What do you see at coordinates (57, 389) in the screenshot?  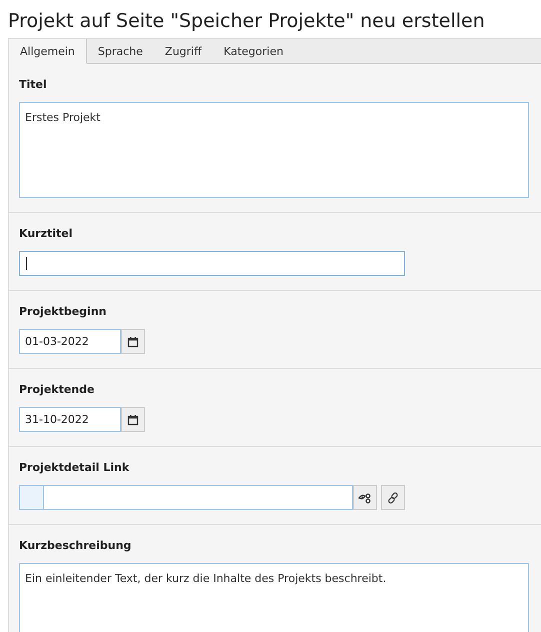 I see `field-label: Projektende` at bounding box center [57, 389].